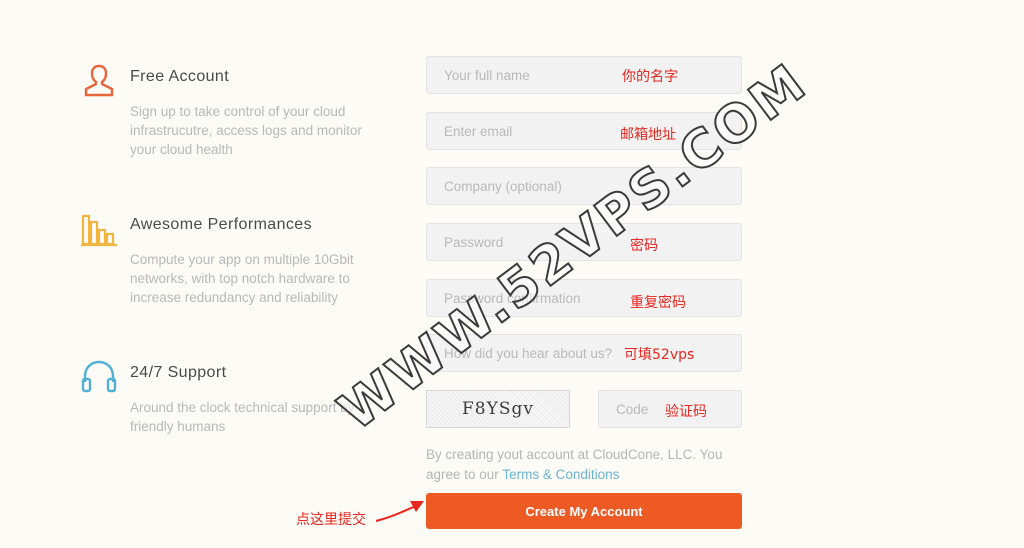 The image size is (1024, 548). I want to click on full-name-annotation: 你的名字, so click(650, 77).